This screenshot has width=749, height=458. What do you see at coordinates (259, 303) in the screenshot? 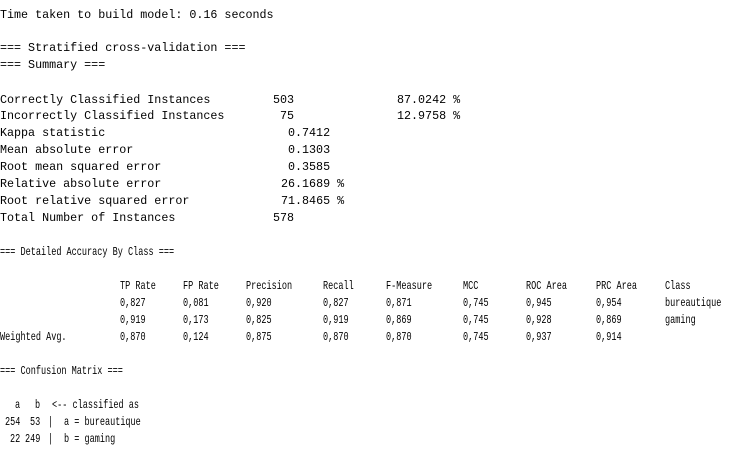
I see `table-cell: 0,920` at bounding box center [259, 303].